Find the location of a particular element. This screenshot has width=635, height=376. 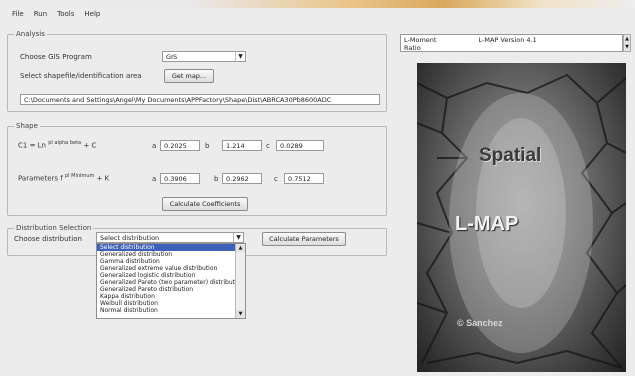

list-item: Select distribution is located at coordinates (171, 247).